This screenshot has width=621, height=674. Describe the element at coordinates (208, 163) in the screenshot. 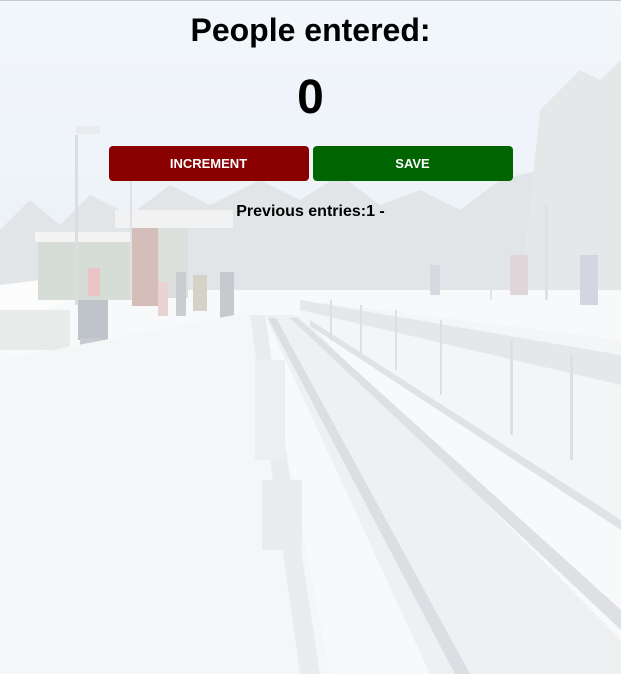

I see `increment-button: INCREMENT` at that location.